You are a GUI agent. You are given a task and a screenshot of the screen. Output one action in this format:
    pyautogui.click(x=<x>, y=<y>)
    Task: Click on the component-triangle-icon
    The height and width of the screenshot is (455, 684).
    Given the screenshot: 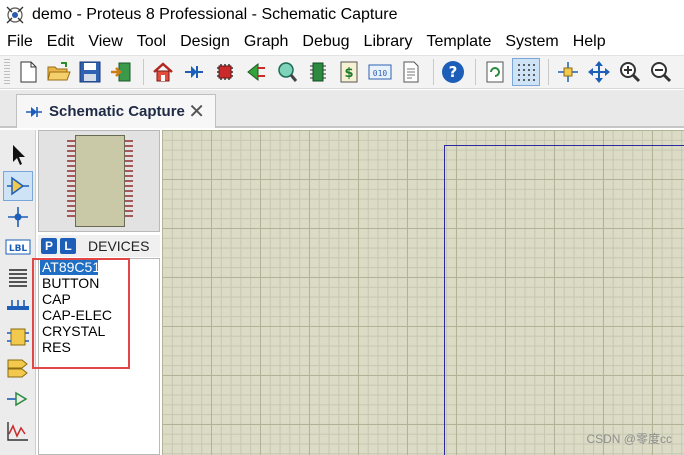 What is the action you would take?
    pyautogui.click(x=18, y=186)
    